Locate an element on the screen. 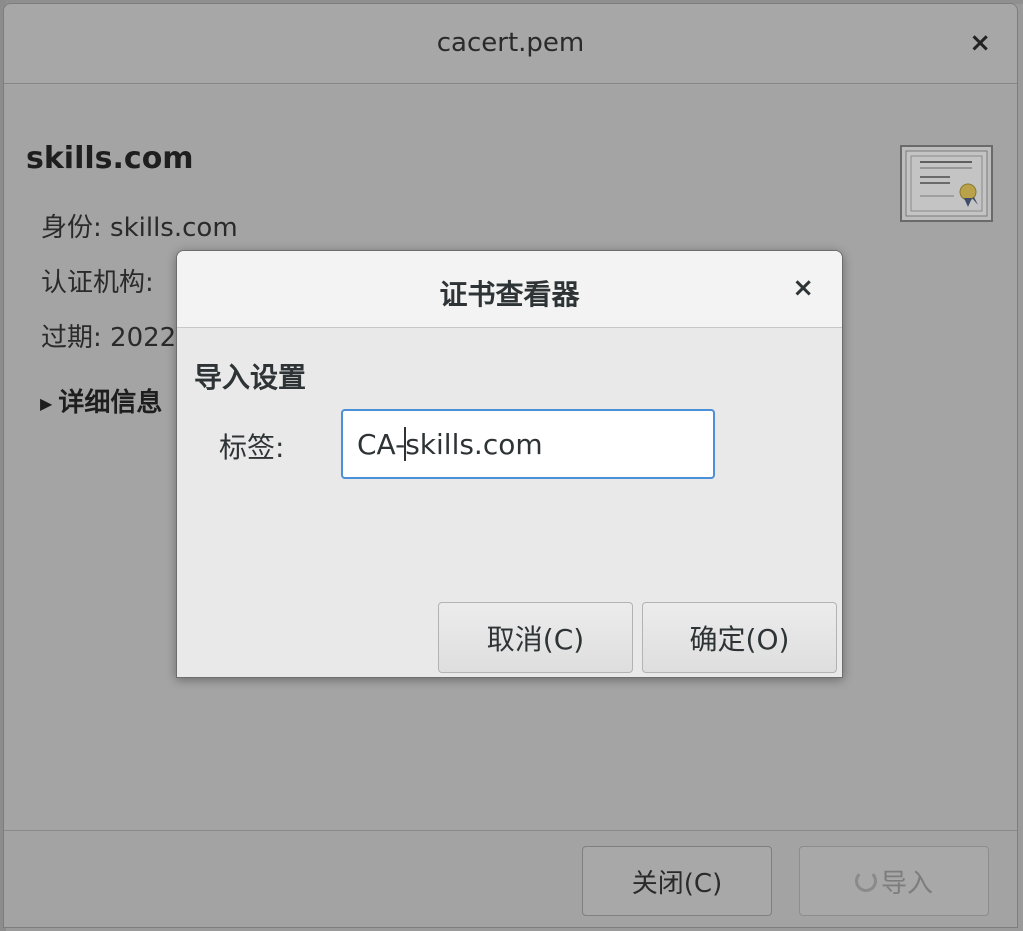 This screenshot has height=931, width=1023. identity-row: 身份: skills.com is located at coordinates (139, 225).